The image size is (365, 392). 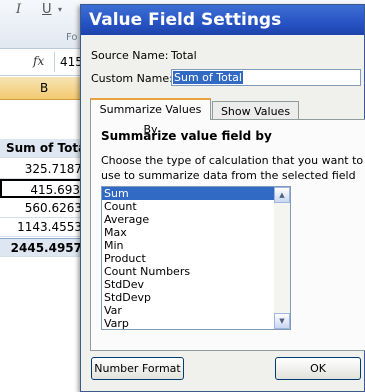 I want to click on selected-cell: 415.693, so click(x=42, y=188).